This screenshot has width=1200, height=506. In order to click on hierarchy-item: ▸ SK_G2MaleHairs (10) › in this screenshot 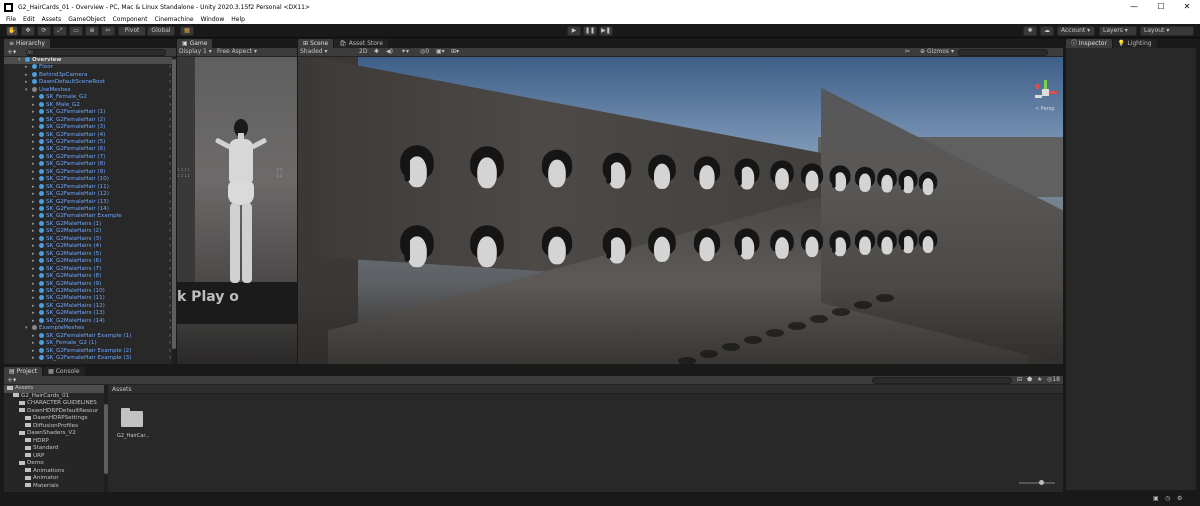, I will do `click(87, 291)`.